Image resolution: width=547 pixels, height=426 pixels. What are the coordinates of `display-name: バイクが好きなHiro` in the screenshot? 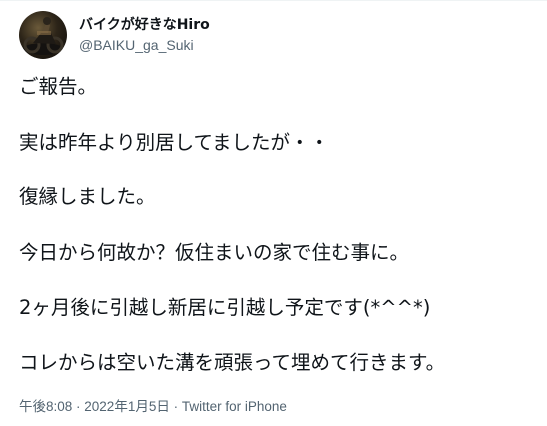 It's located at (144, 25).